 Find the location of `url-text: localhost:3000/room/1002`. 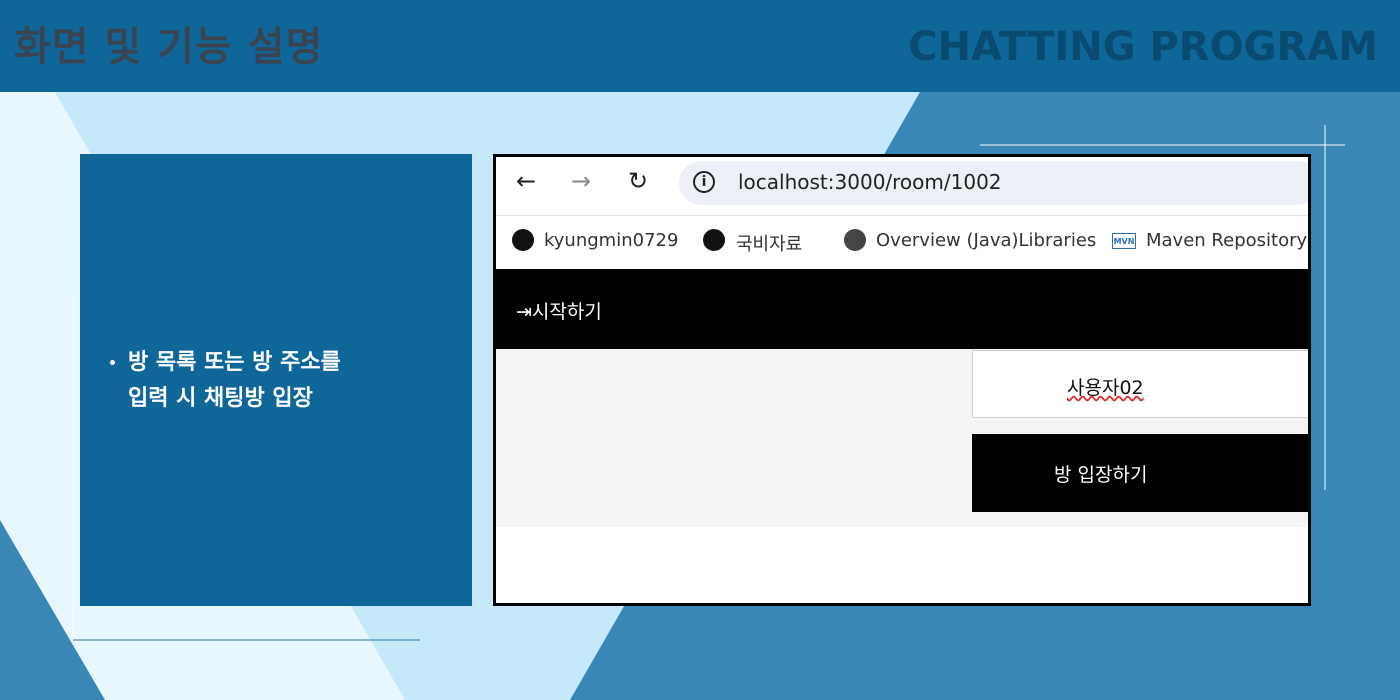

url-text: localhost:3000/room/1002 is located at coordinates (870, 182).